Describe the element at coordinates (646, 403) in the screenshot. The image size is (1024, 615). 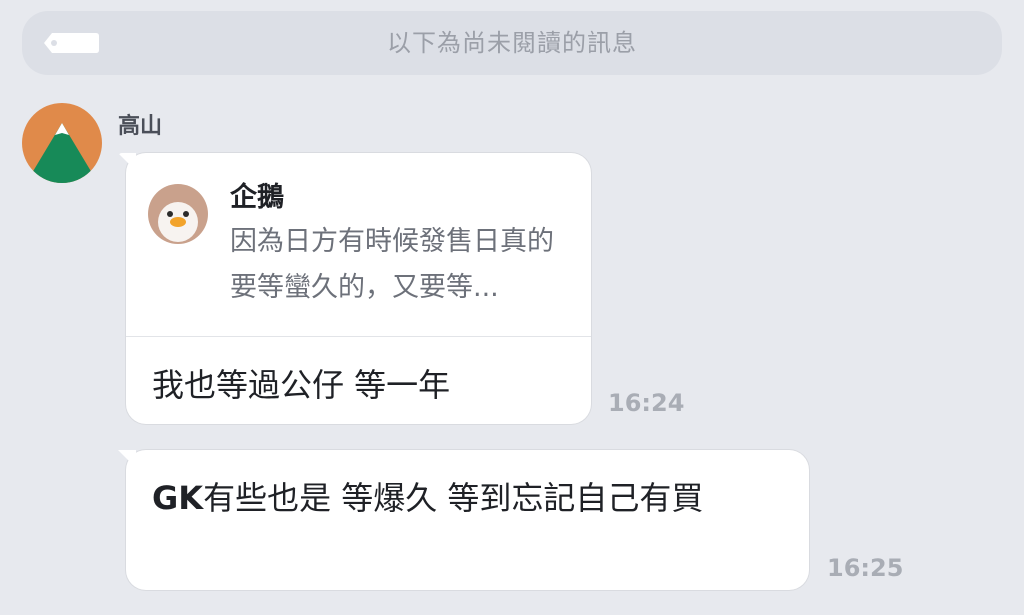
I see `message-timestamp: 16:24` at that location.